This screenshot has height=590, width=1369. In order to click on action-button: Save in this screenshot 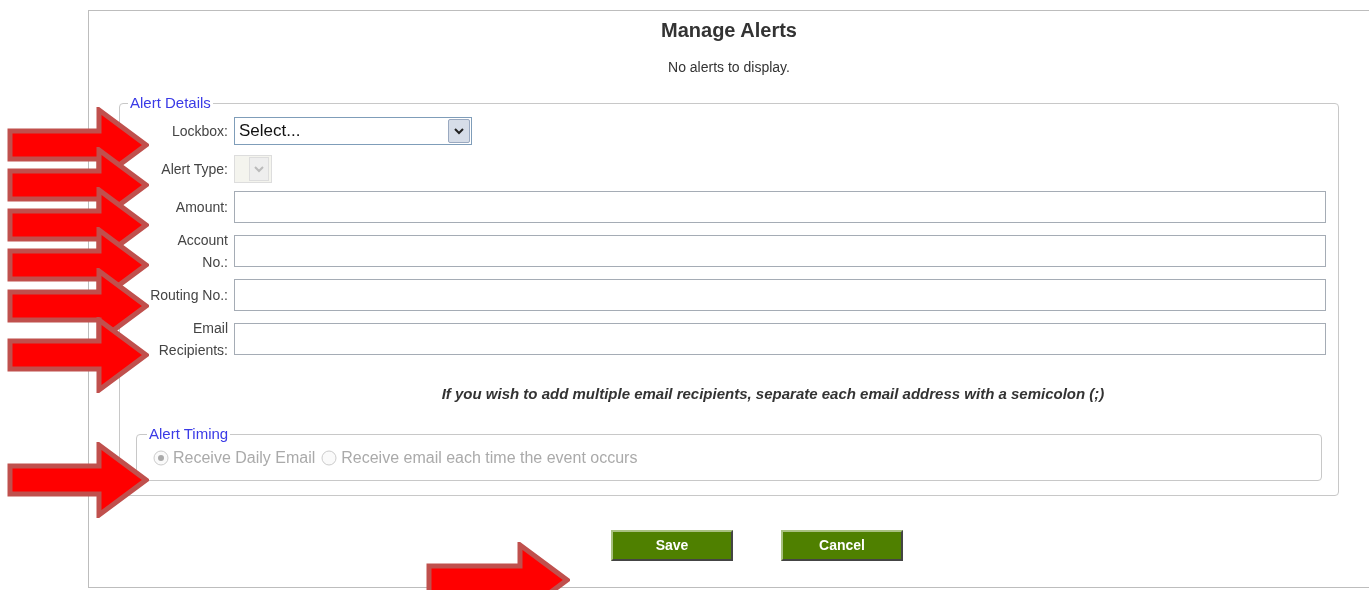, I will do `click(672, 545)`.